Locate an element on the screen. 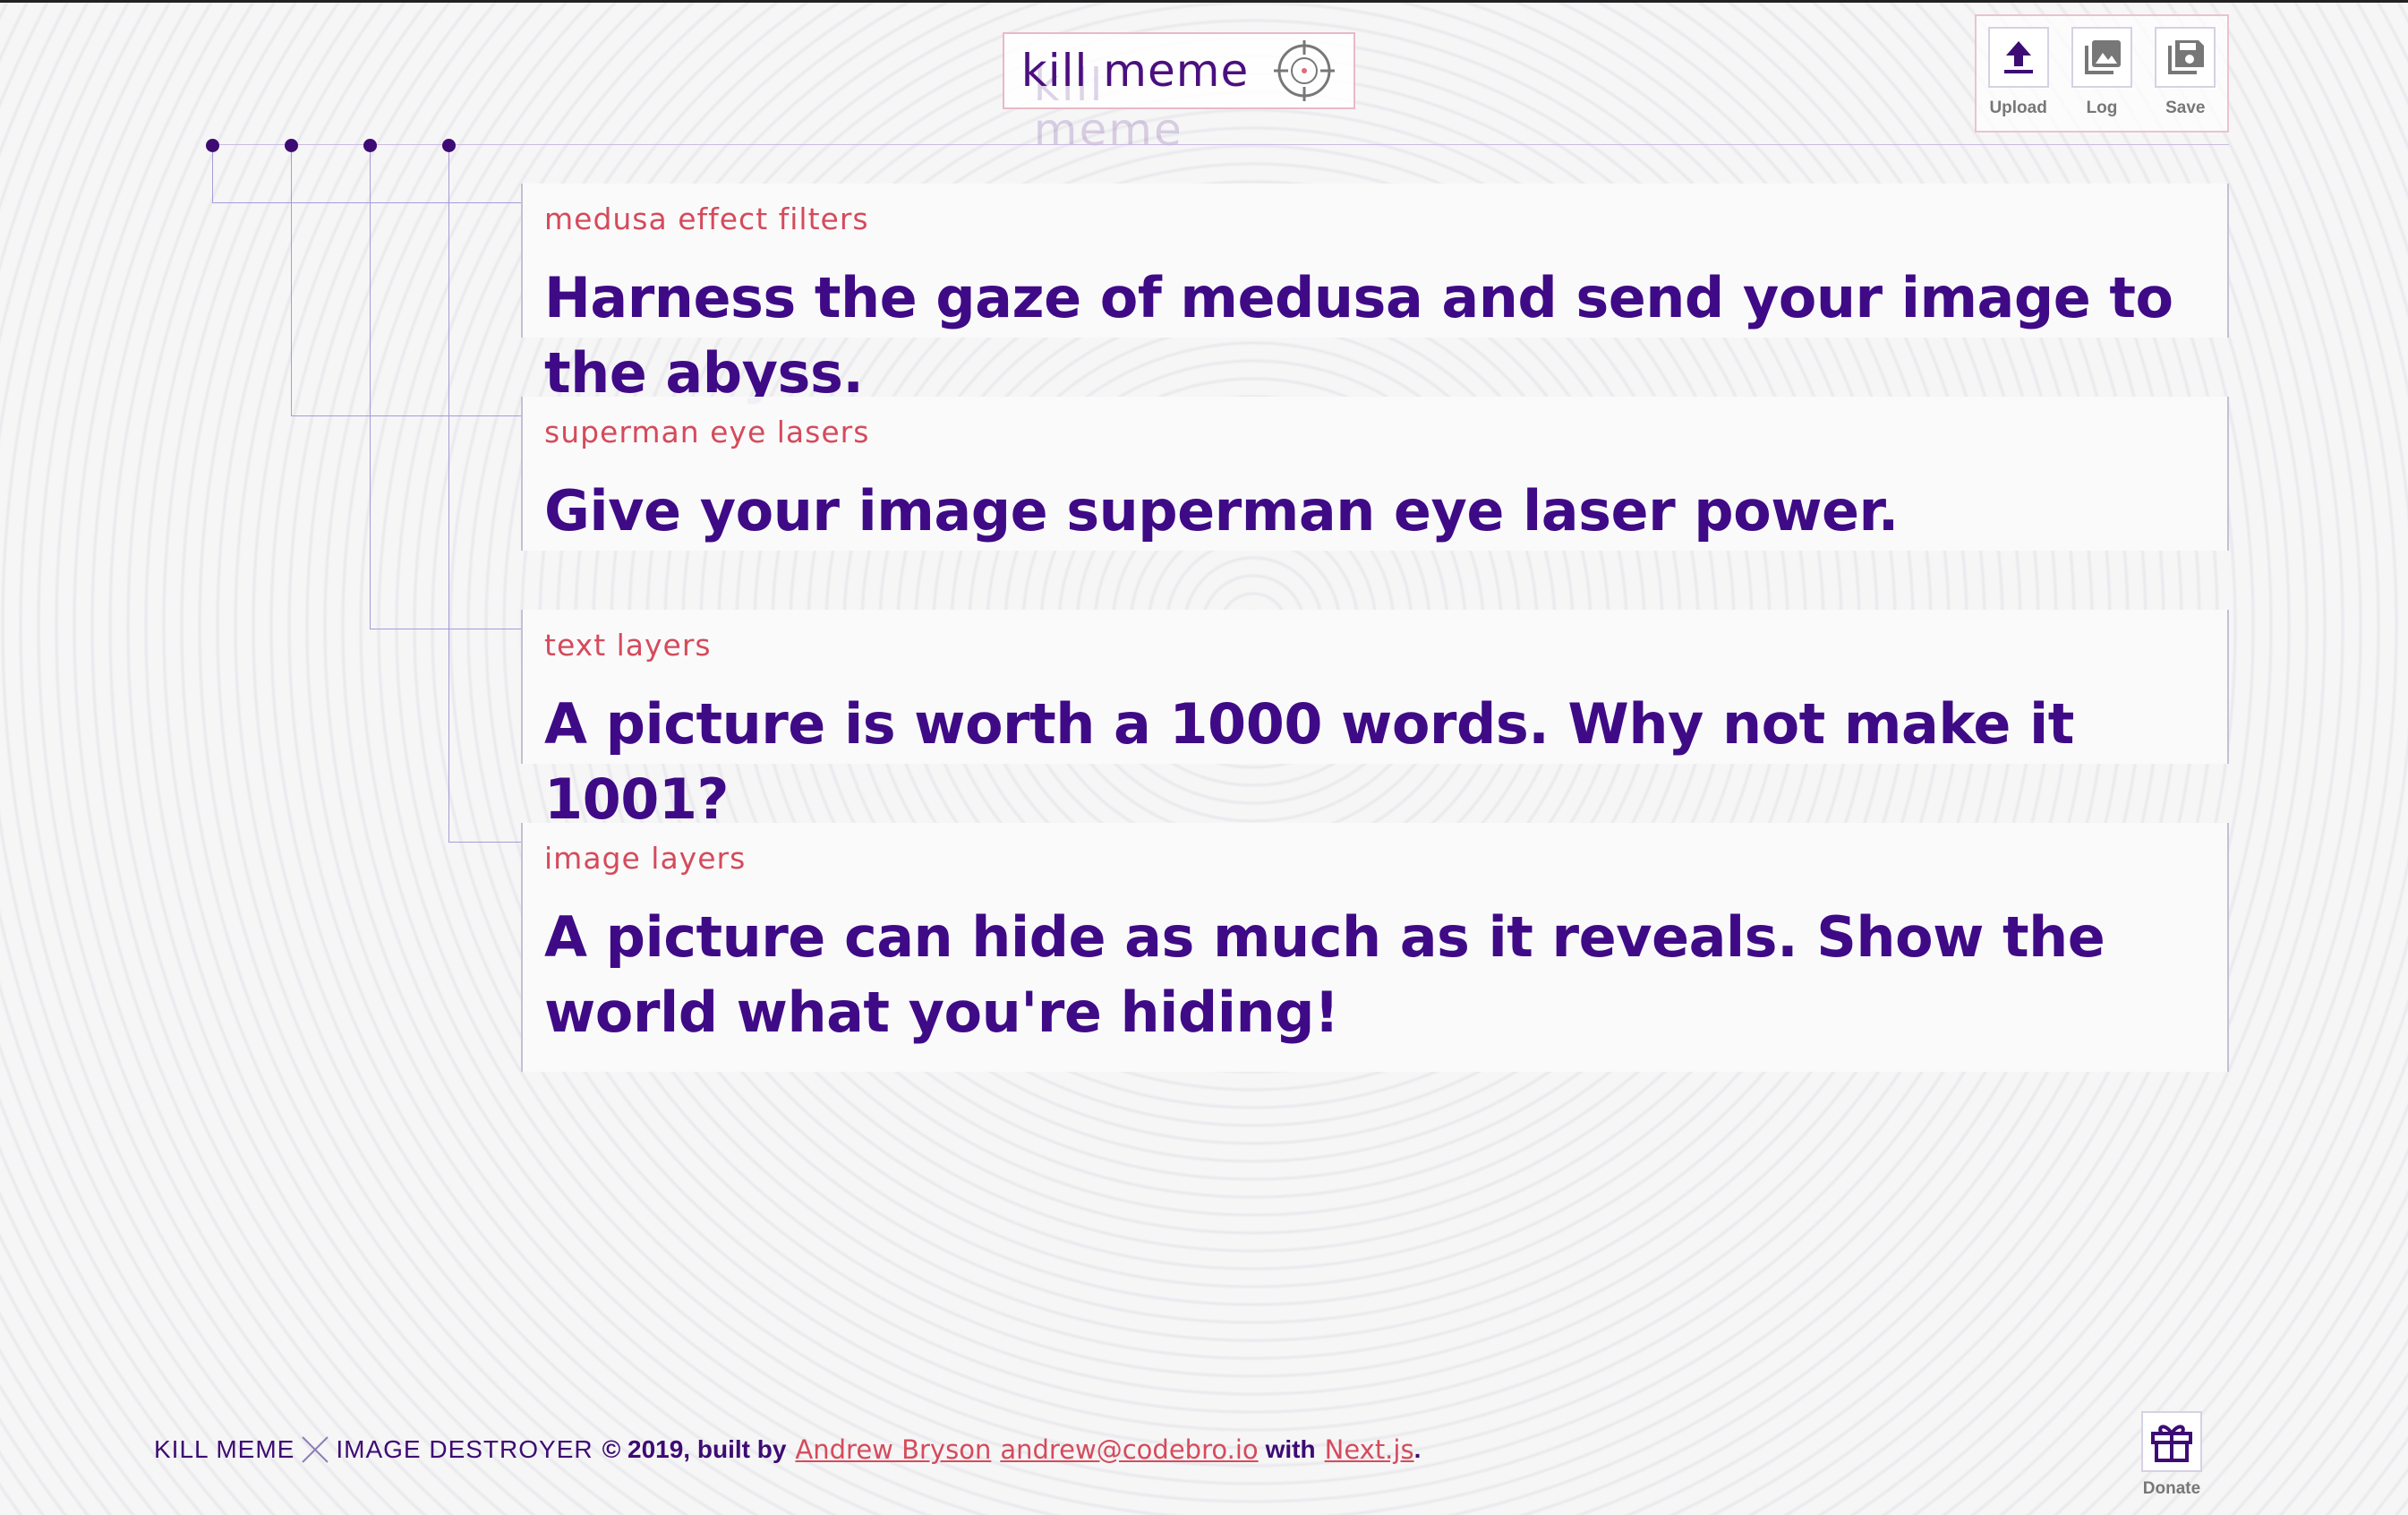  donate-label: Donate is located at coordinates (2171, 1489).